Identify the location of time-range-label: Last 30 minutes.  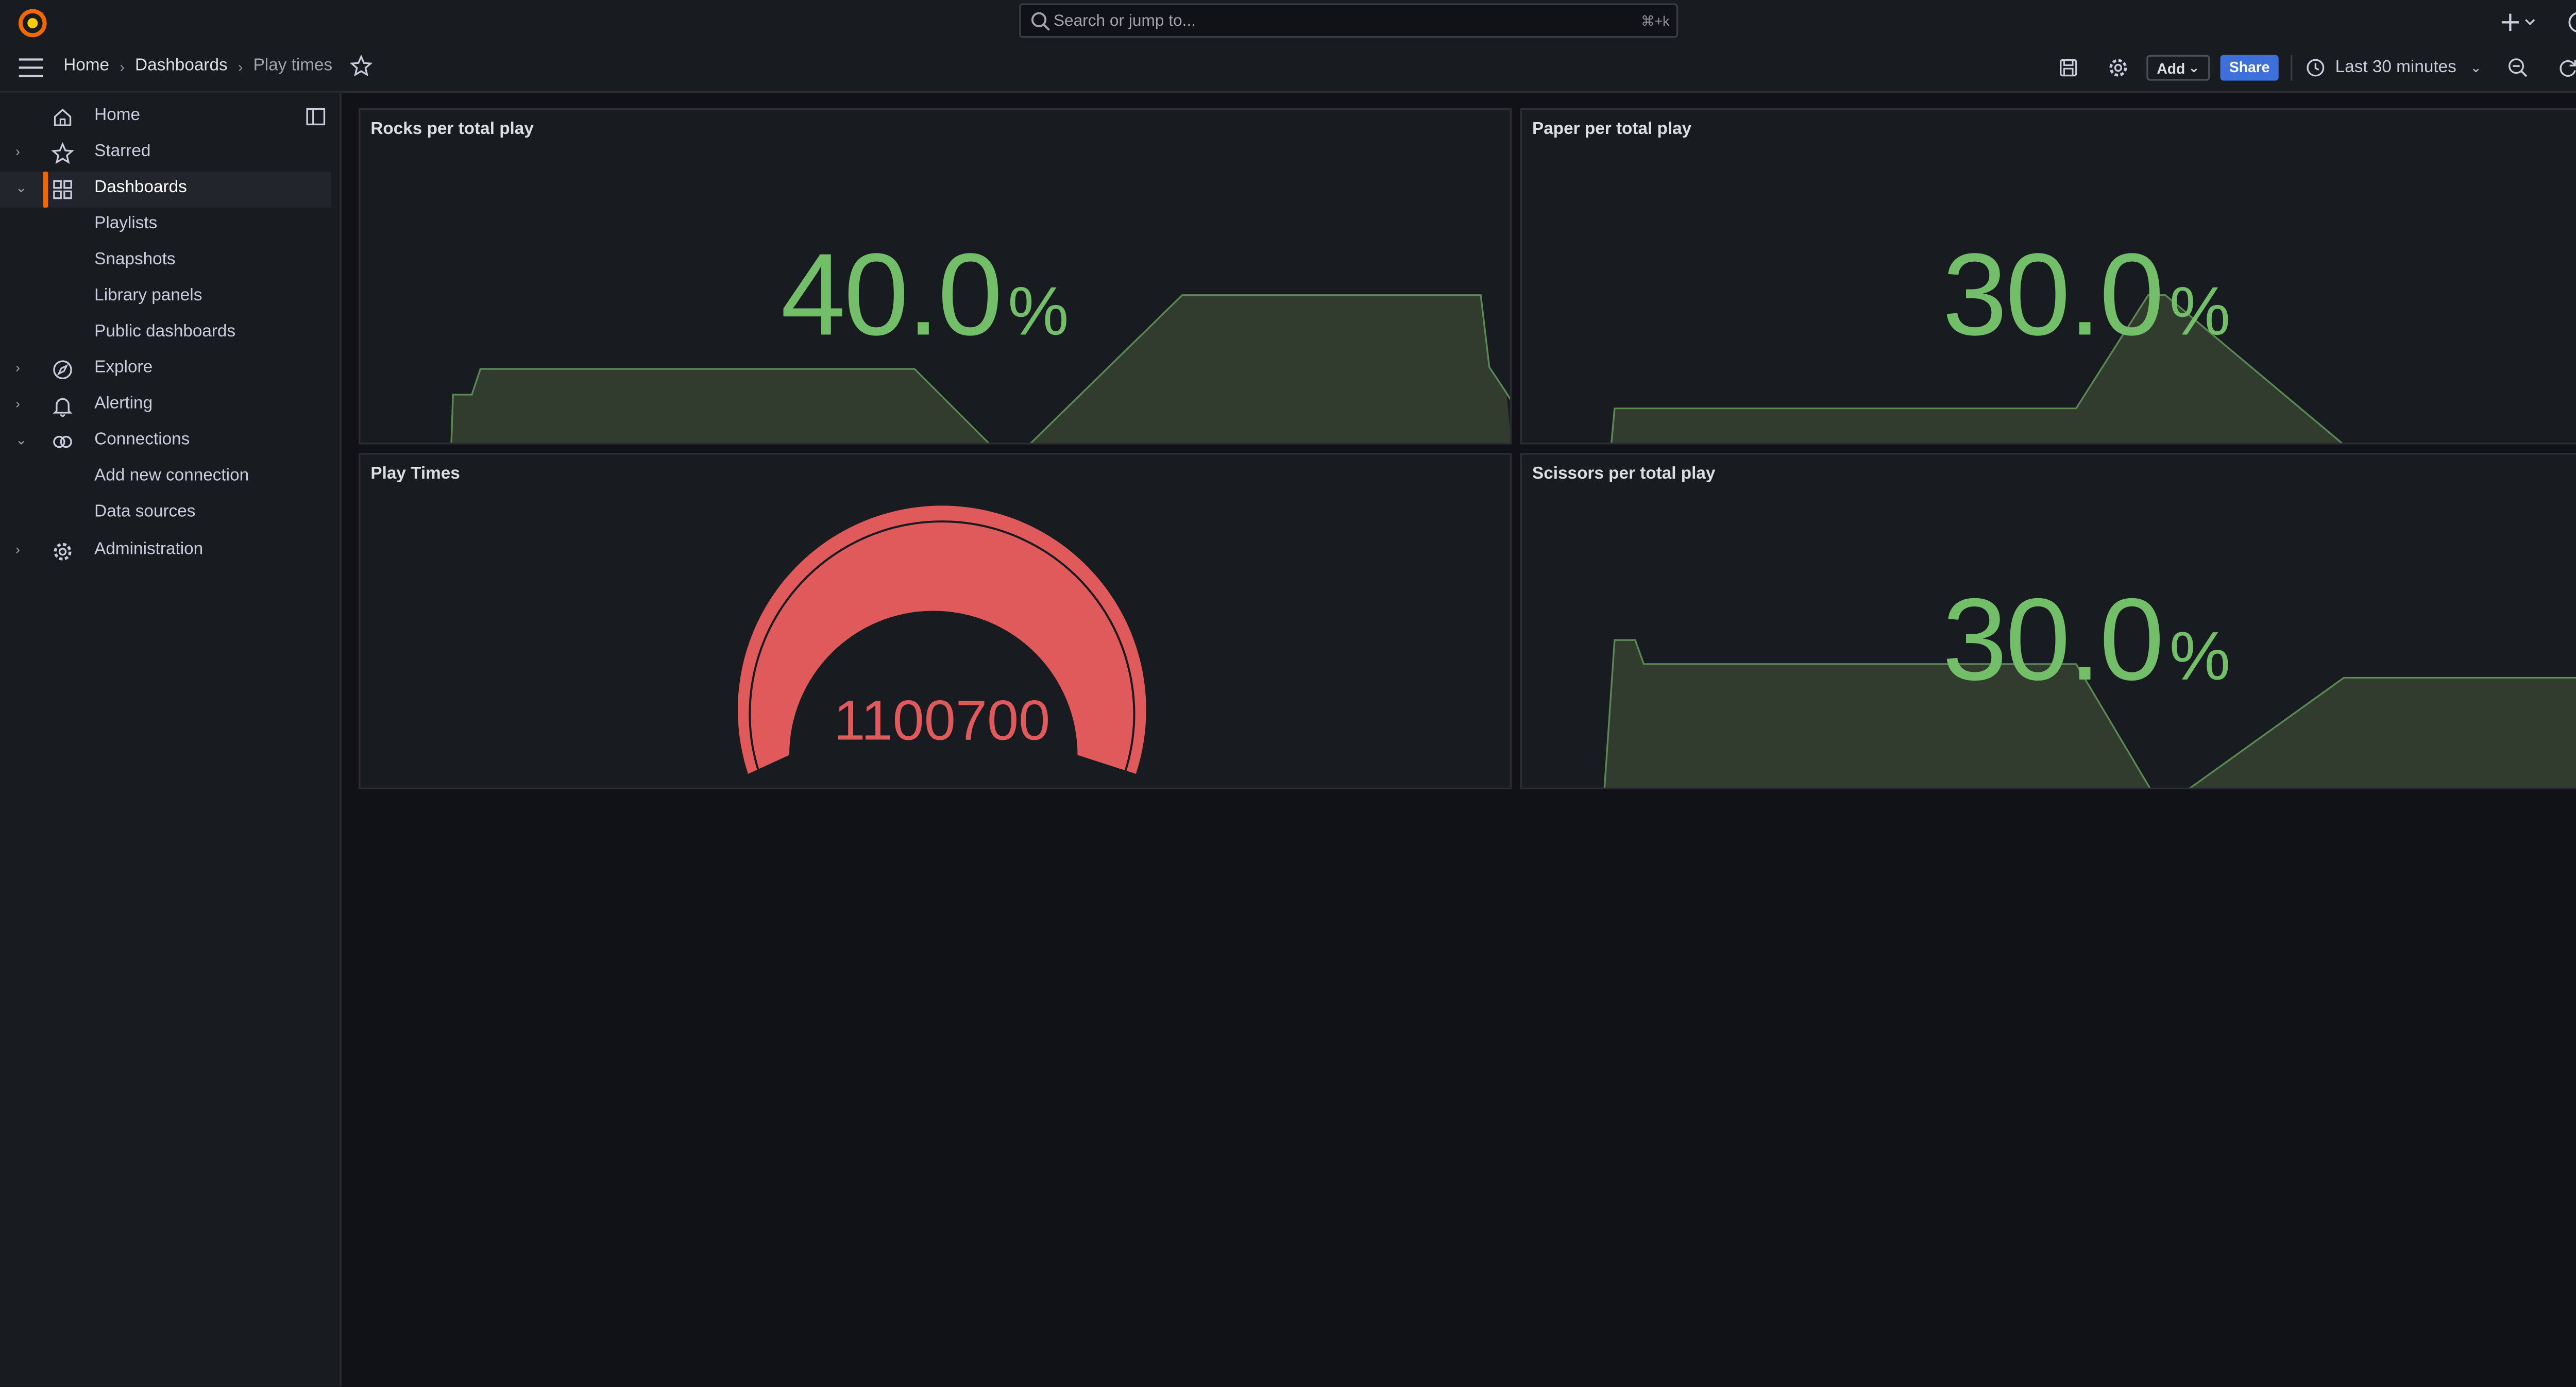
(2395, 67).